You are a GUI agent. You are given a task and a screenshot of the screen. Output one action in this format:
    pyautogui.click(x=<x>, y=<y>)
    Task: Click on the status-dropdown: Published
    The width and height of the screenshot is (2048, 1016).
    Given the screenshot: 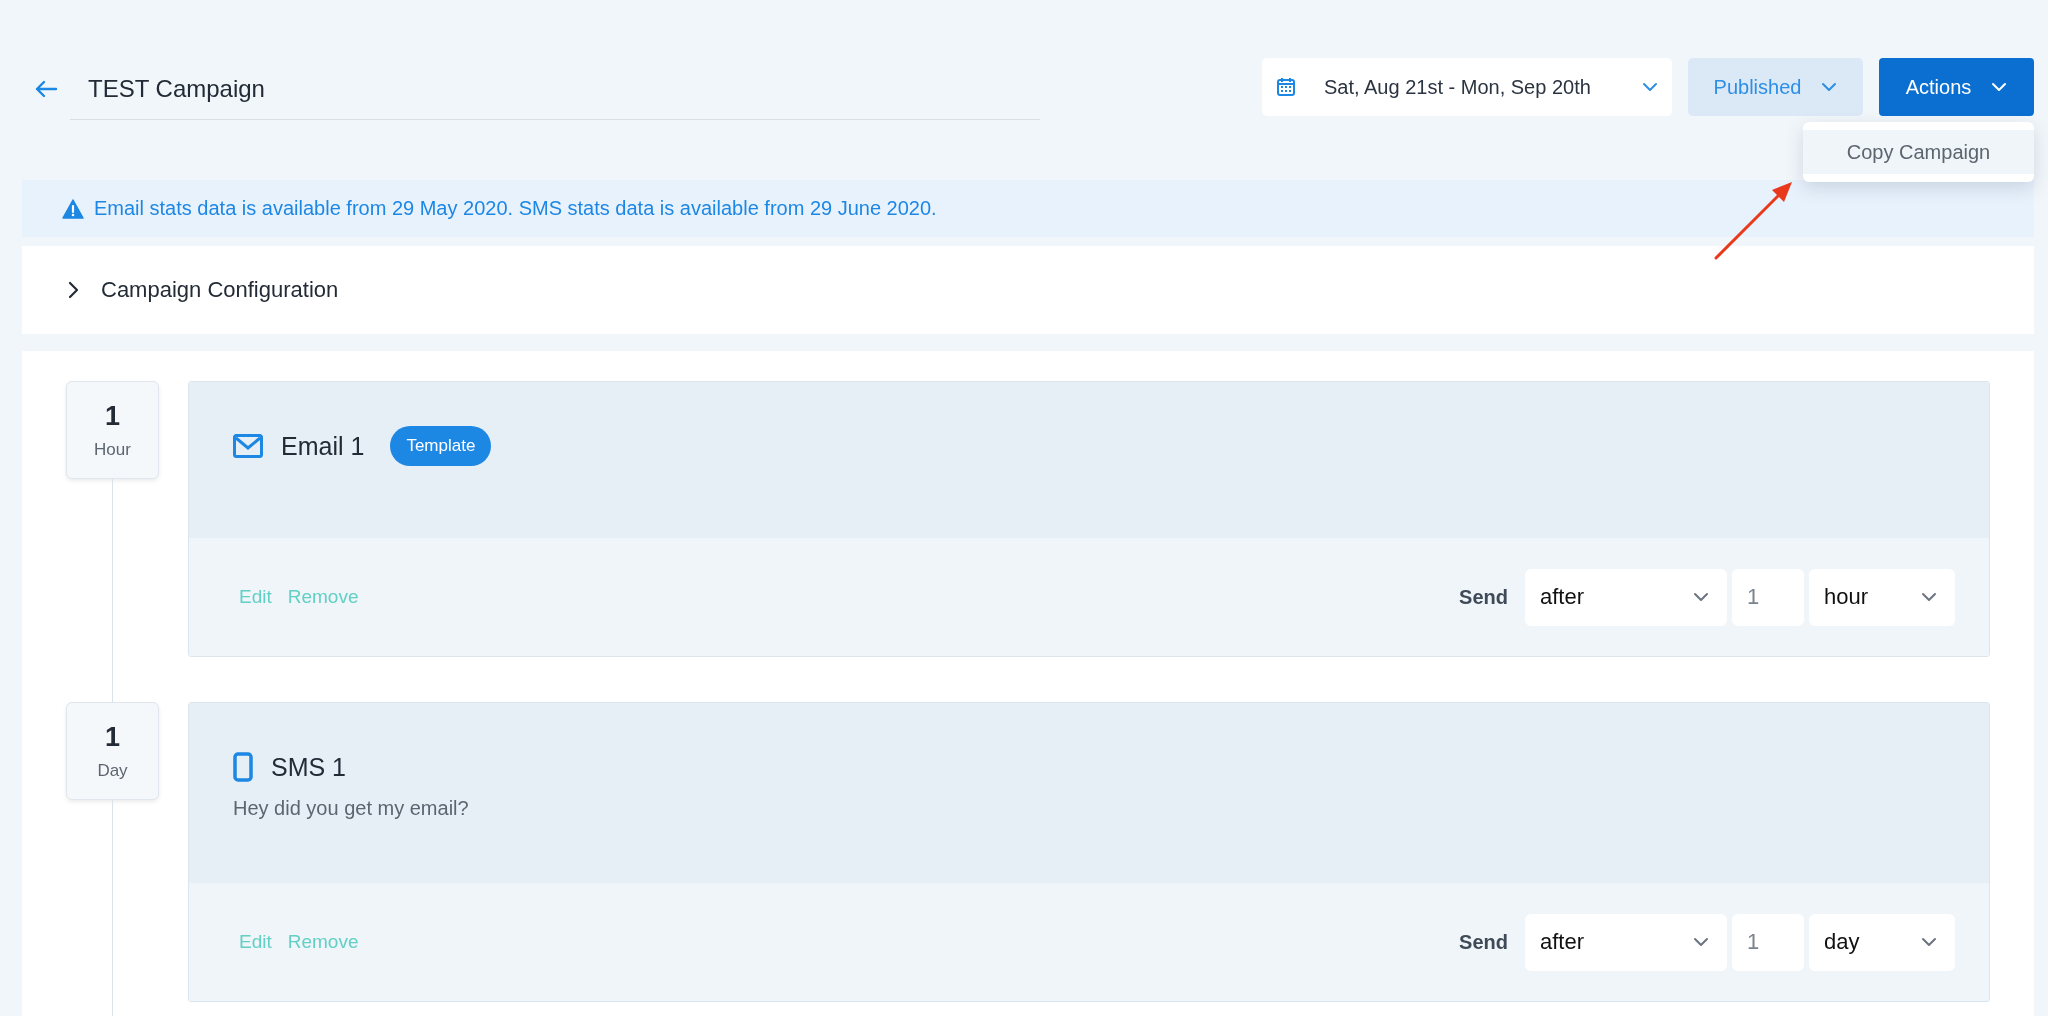 What is the action you would take?
    pyautogui.click(x=1775, y=87)
    